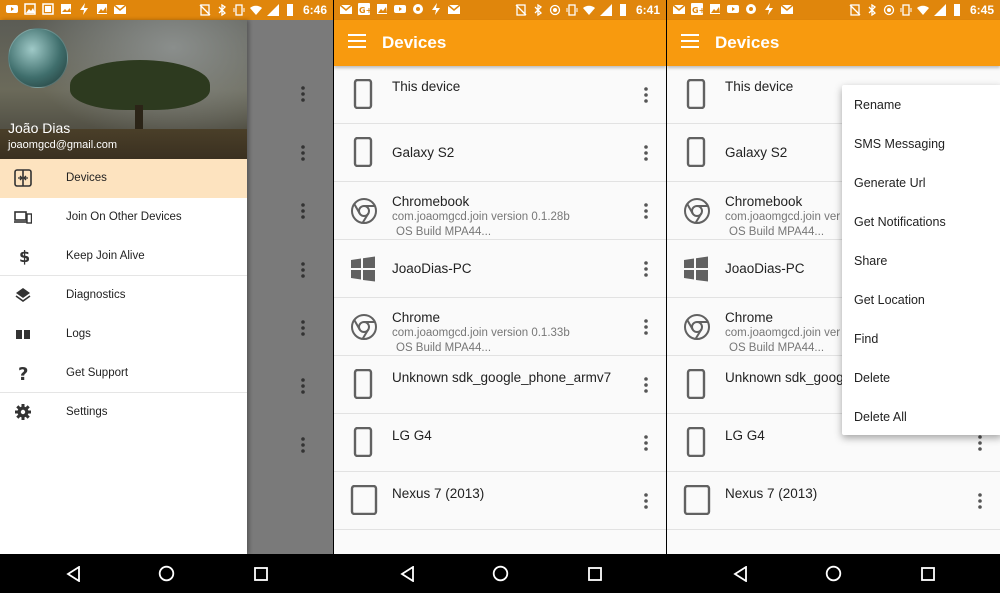 Image resolution: width=1000 pixels, height=593 pixels. I want to click on drawer-scrim, so click(290, 287).